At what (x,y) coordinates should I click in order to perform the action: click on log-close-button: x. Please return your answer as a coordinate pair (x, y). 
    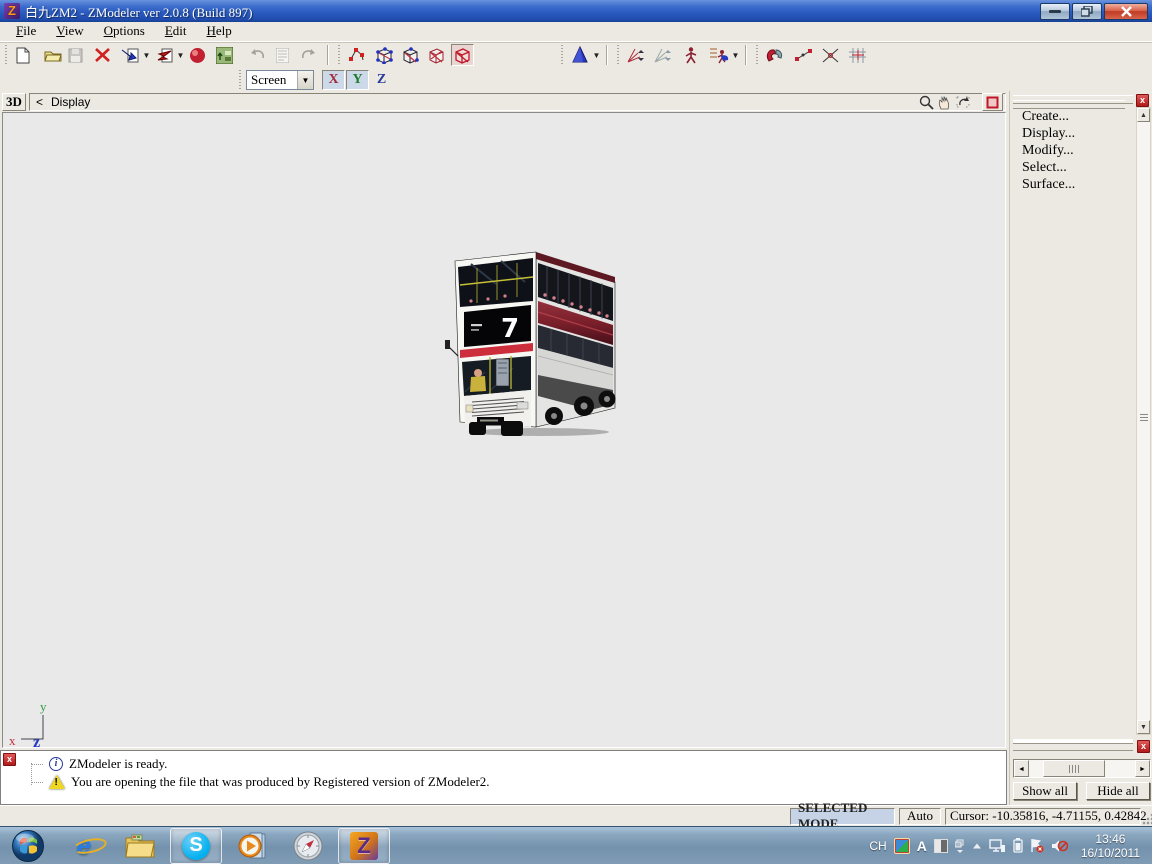
    Looking at the image, I should click on (9, 759).